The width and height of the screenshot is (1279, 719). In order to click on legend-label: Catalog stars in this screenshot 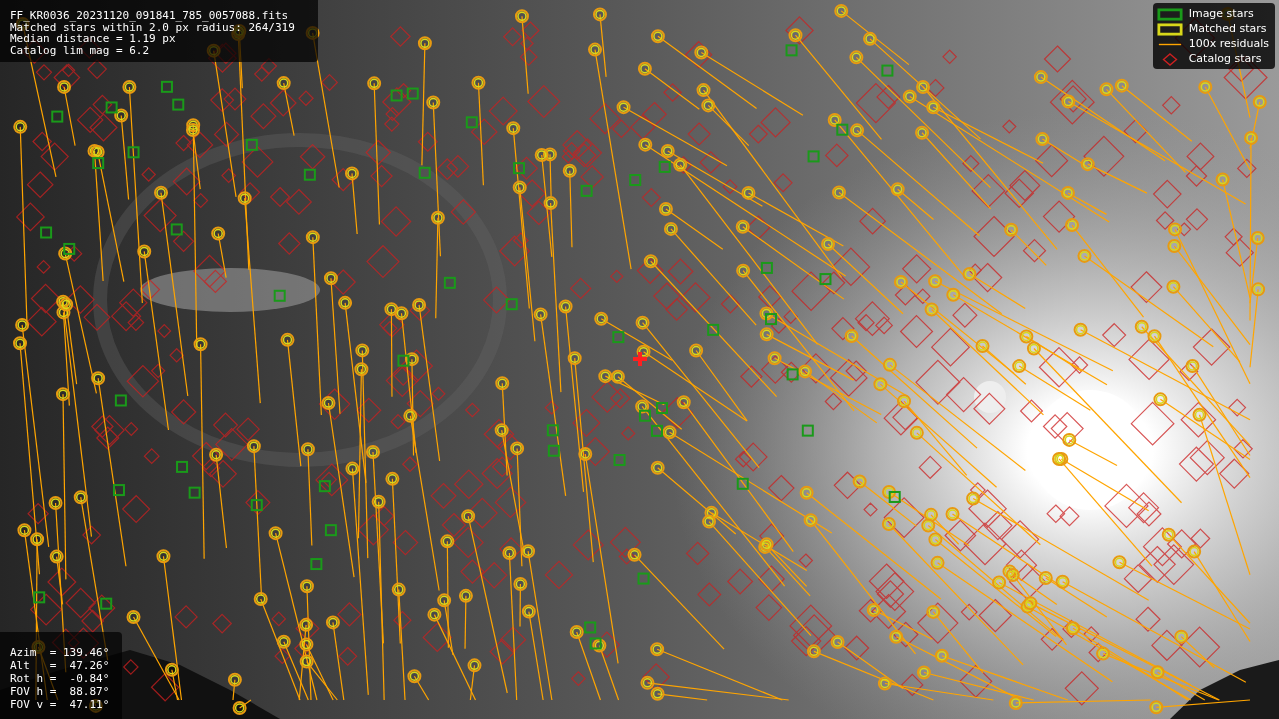, I will do `click(1225, 59)`.